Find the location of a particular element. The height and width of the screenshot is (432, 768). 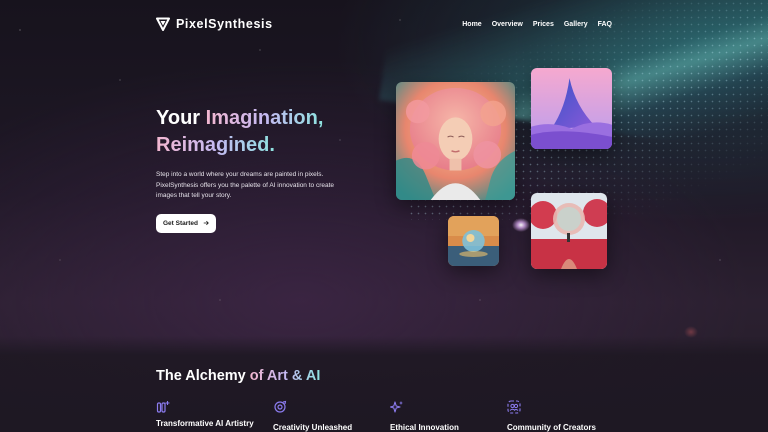

brand: PixelSynthesis is located at coordinates (214, 24).